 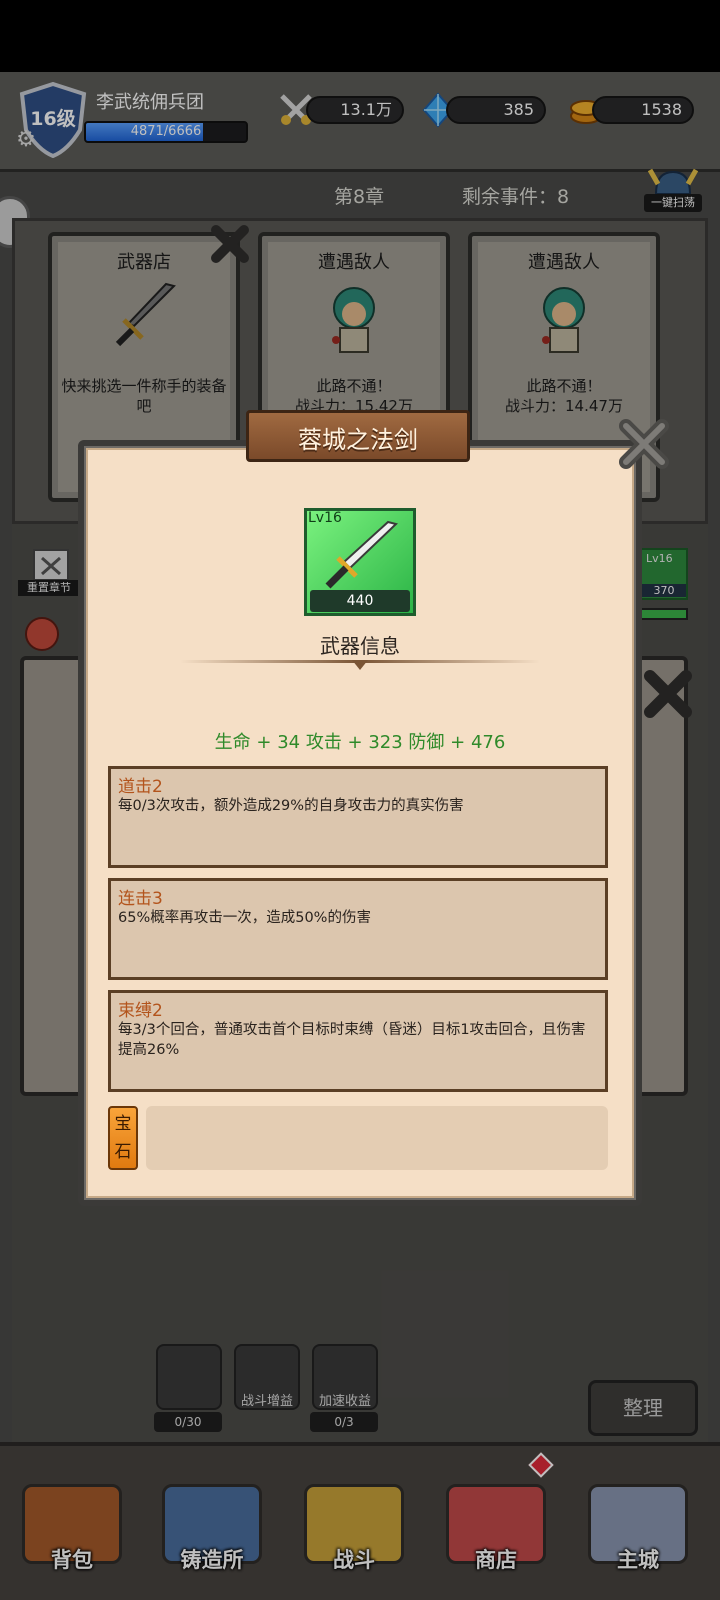 I want to click on weapon-stats: 生命 + 34 攻击 + 323 防御 + 476, so click(x=360, y=742).